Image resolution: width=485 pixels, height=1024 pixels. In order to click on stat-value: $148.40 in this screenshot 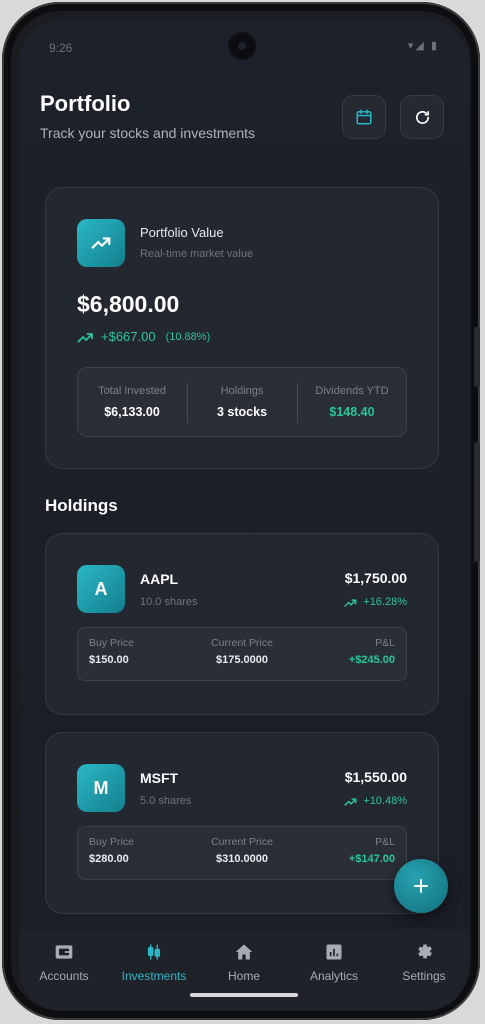, I will do `click(352, 412)`.